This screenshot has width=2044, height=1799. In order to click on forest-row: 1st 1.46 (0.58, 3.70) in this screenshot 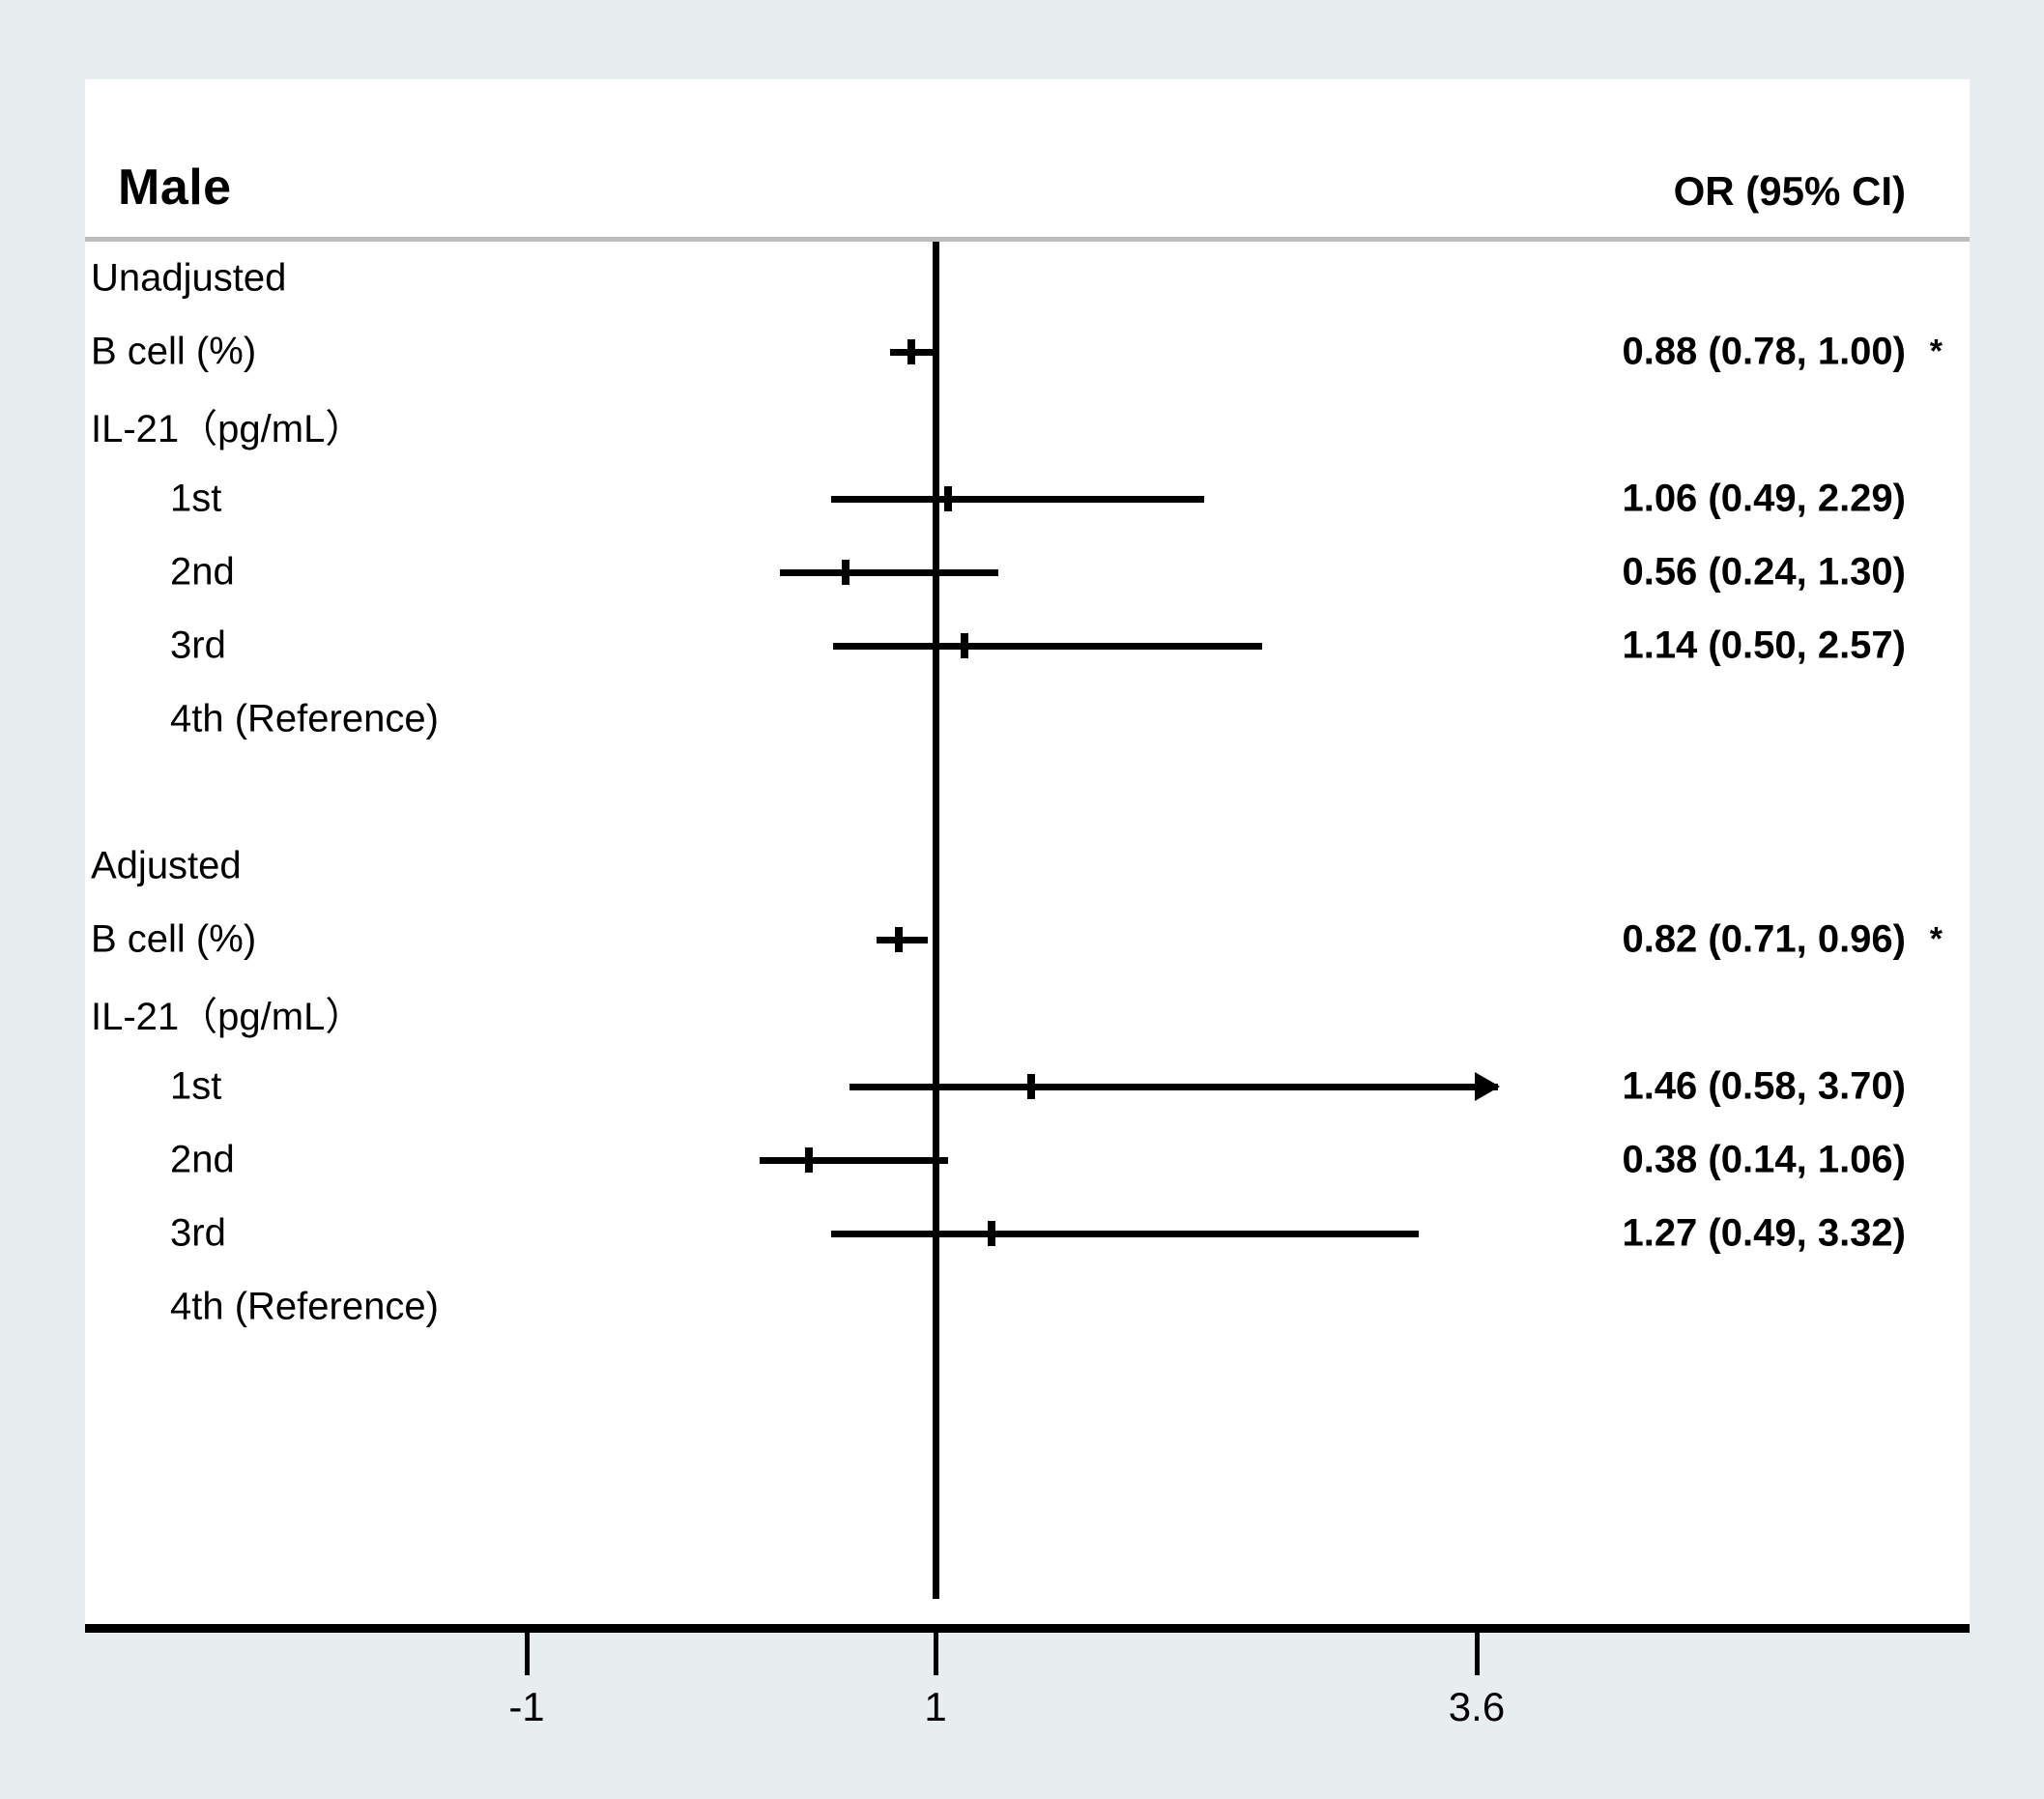, I will do `click(1027, 1087)`.